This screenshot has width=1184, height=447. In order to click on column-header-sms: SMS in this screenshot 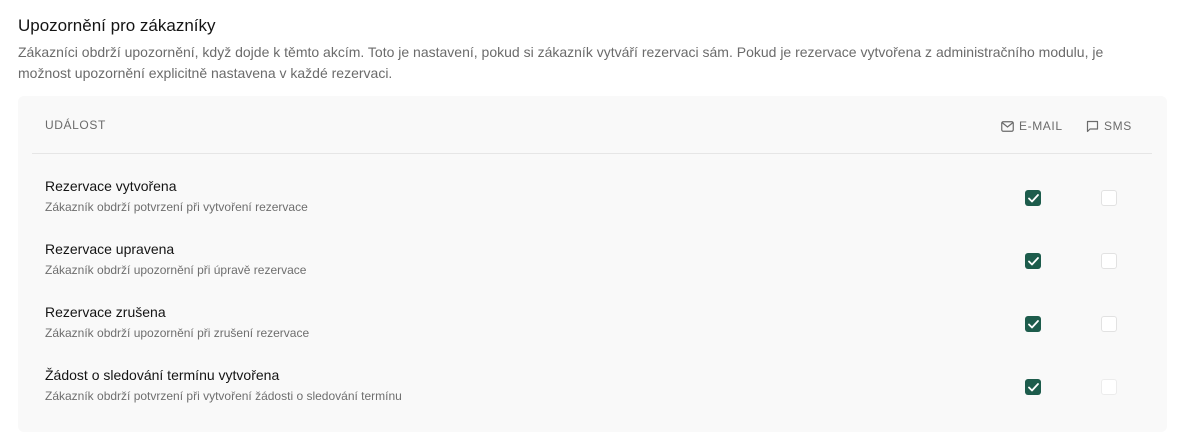, I will do `click(1109, 126)`.